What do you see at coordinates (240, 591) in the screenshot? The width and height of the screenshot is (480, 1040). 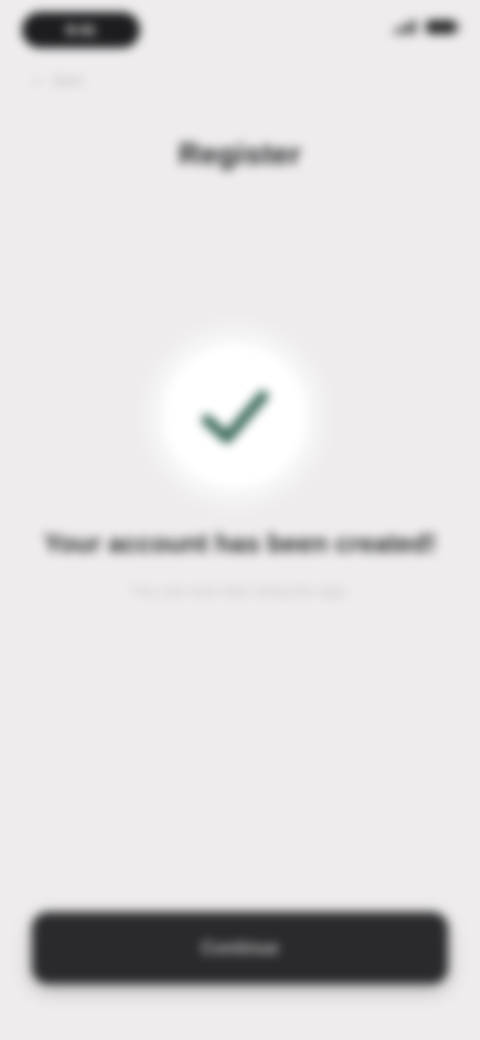 I see `confirmation-subtitle: You can now start using the app.` at bounding box center [240, 591].